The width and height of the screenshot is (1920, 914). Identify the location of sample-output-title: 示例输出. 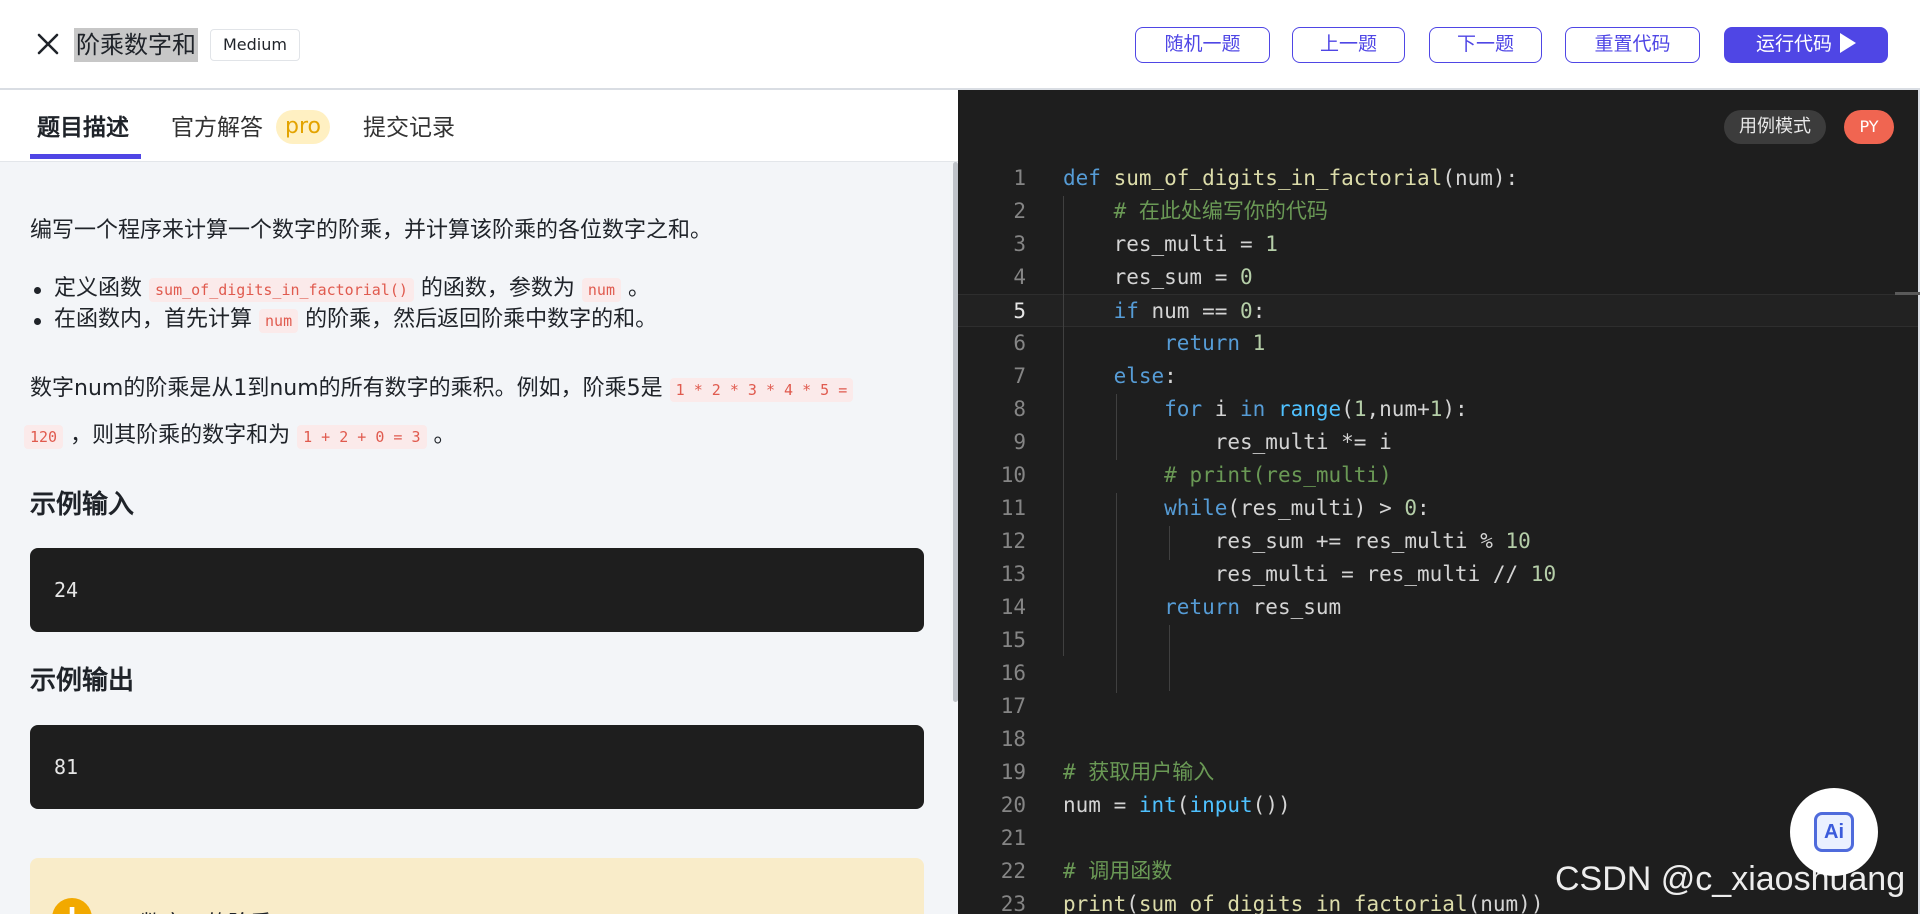
(82, 681).